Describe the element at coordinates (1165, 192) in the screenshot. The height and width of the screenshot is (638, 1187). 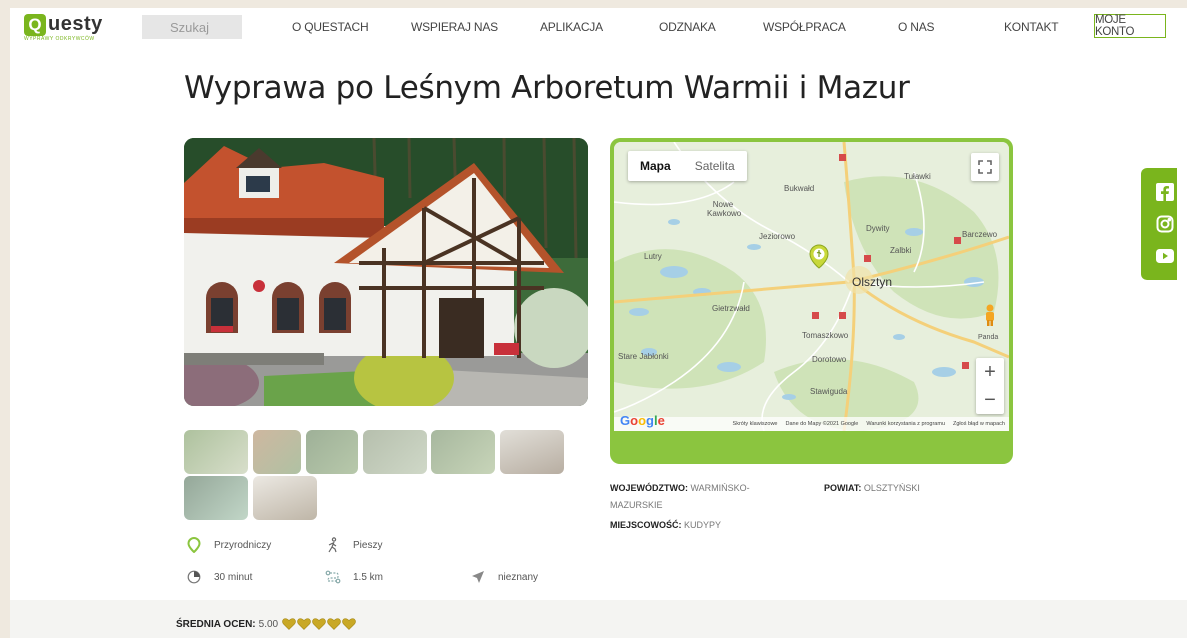
I see `facebook-icon` at that location.